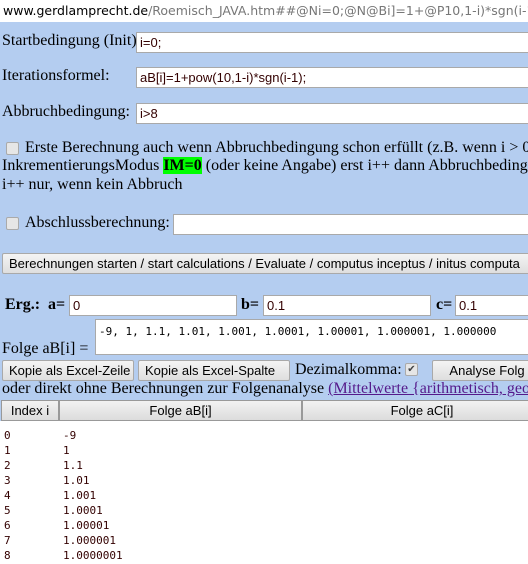  Describe the element at coordinates (428, 388) in the screenshot. I see `averages-link: (Mittelwerte {arithmetisch, geo` at that location.